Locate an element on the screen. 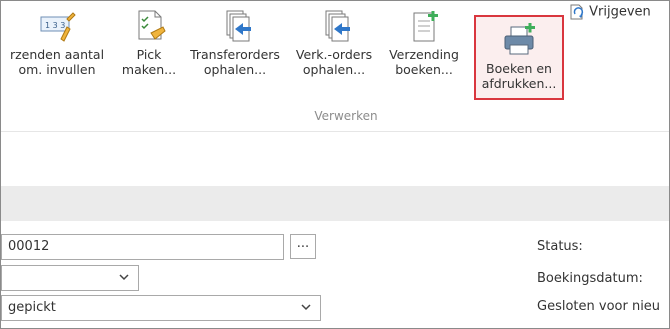  get-transfer-orders-label-1: Transferorders is located at coordinates (235, 54).